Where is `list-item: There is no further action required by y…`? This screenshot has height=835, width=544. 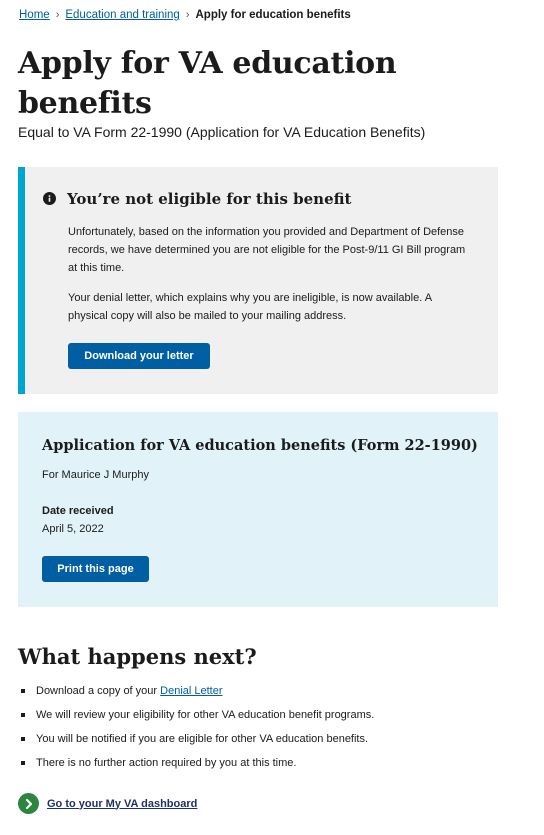 list-item: There is no further action required by y… is located at coordinates (196, 767).